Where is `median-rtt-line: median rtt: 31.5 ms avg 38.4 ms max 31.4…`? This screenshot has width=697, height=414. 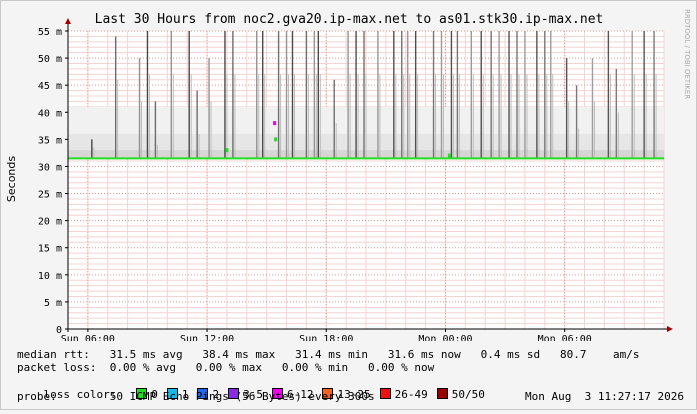 median-rtt-line: median rtt: 31.5 ms avg 38.4 ms max 31.4… is located at coordinates (328, 354).